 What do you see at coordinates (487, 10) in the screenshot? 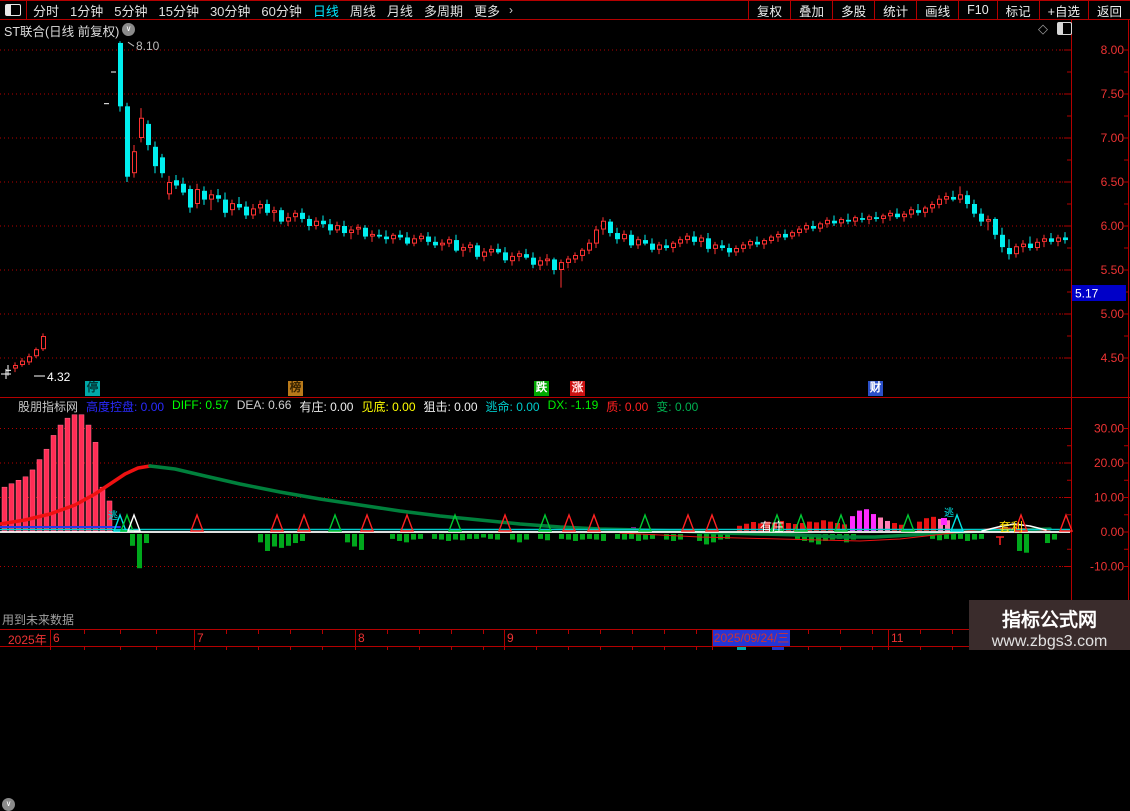
I see `toolbar-period-10: 更多` at bounding box center [487, 10].